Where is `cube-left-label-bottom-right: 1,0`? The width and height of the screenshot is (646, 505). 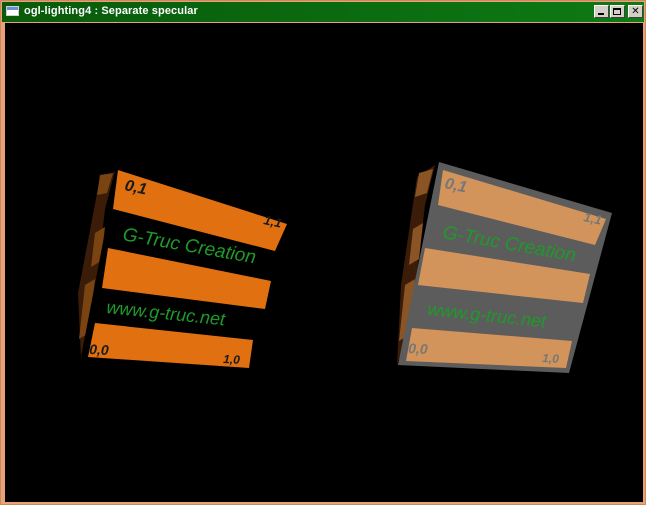
cube-left-label-bottom-right: 1,0 is located at coordinates (232, 359).